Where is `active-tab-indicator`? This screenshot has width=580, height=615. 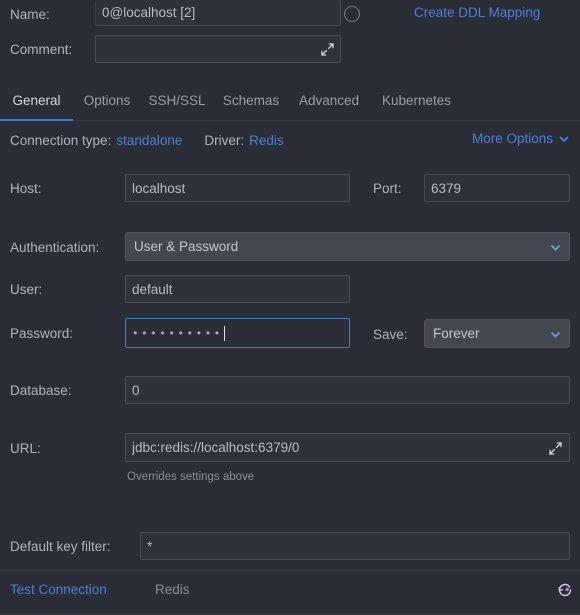 active-tab-indicator is located at coordinates (36, 120).